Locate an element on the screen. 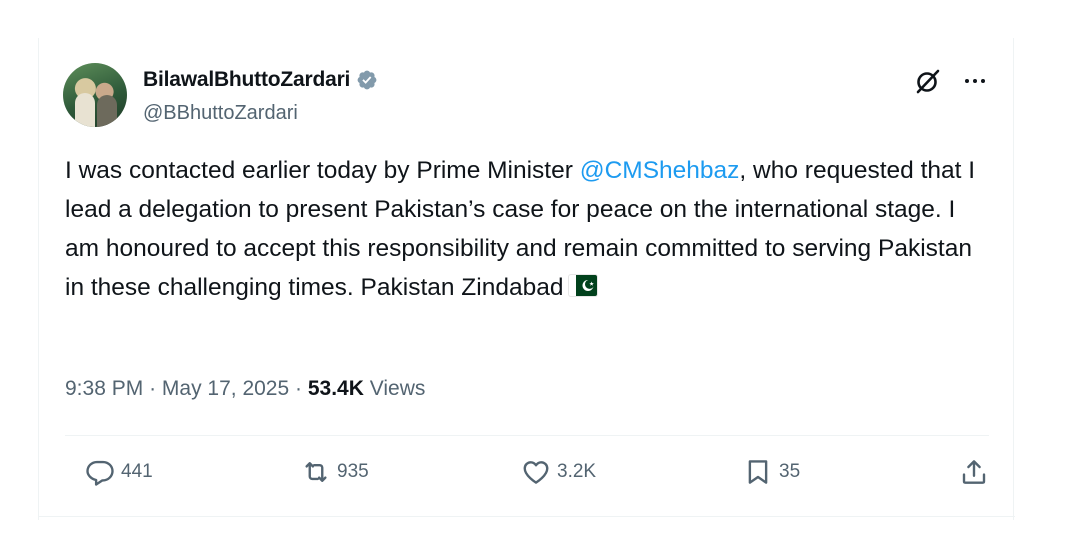 This screenshot has height=539, width=1066. divider is located at coordinates (527, 435).